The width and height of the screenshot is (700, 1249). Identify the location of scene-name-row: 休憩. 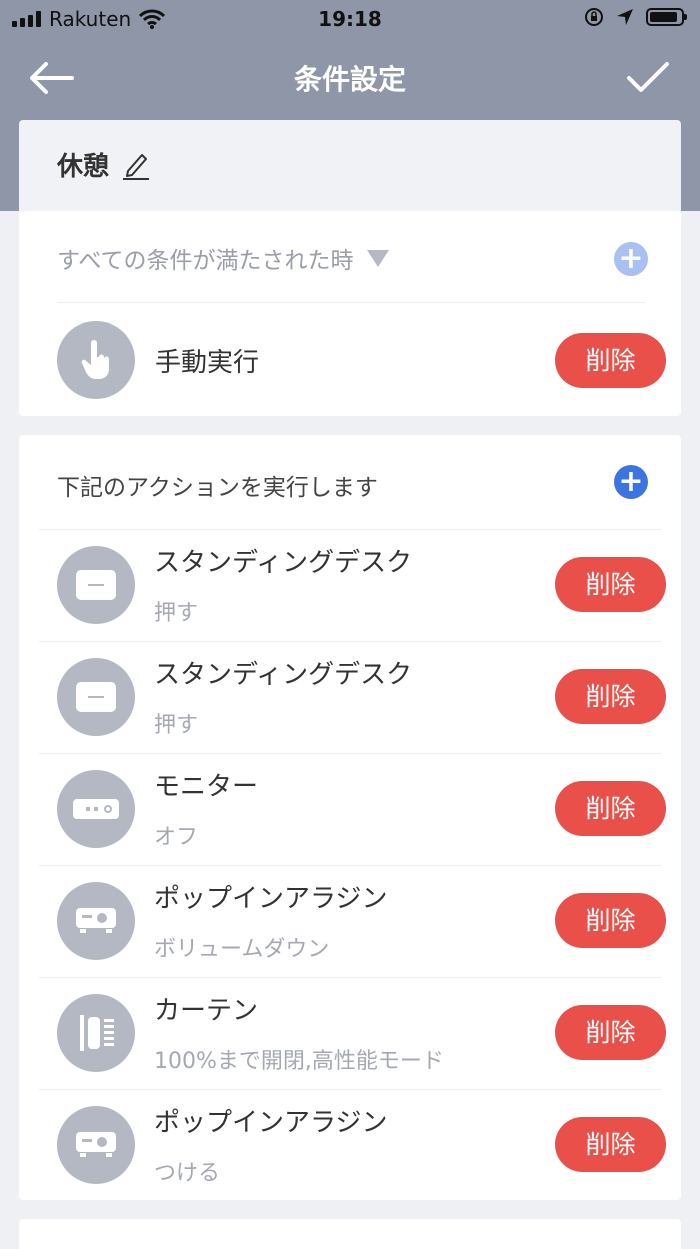
(104, 164).